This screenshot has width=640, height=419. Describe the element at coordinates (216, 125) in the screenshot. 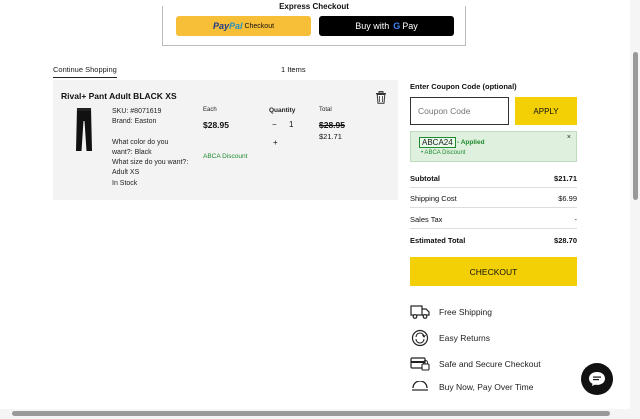

I see `each-price: $28.95` at that location.